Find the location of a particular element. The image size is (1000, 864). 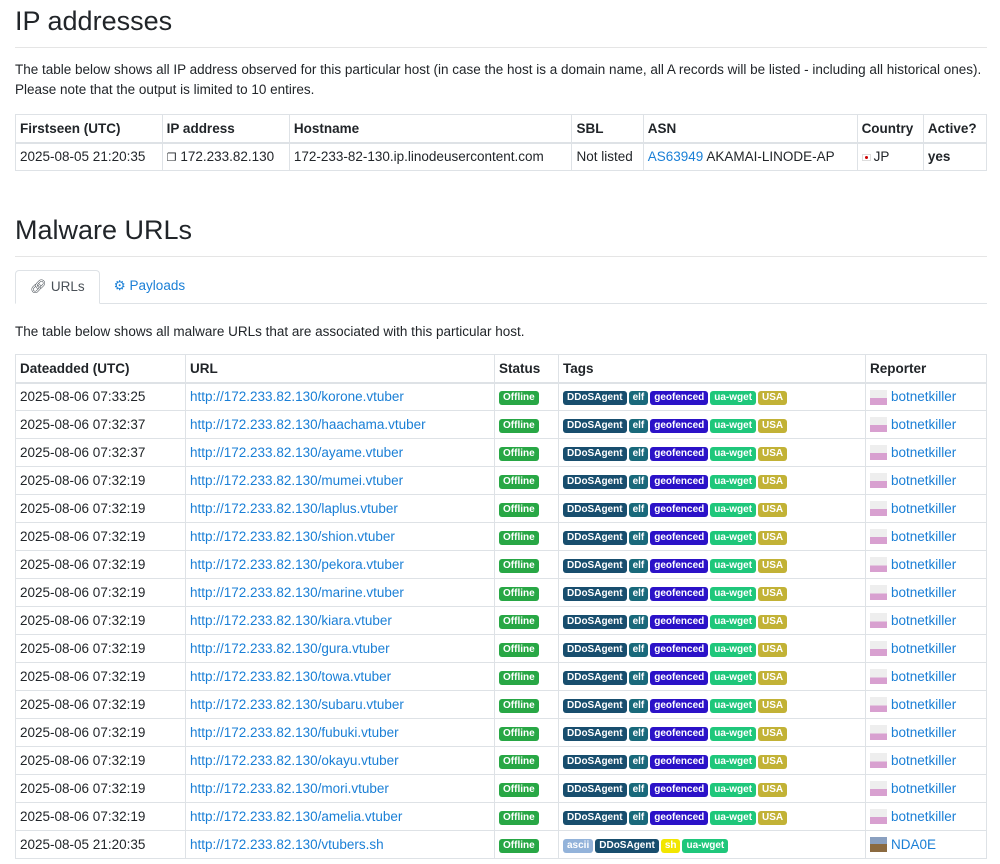

tag-badge: sh is located at coordinates (670, 846).